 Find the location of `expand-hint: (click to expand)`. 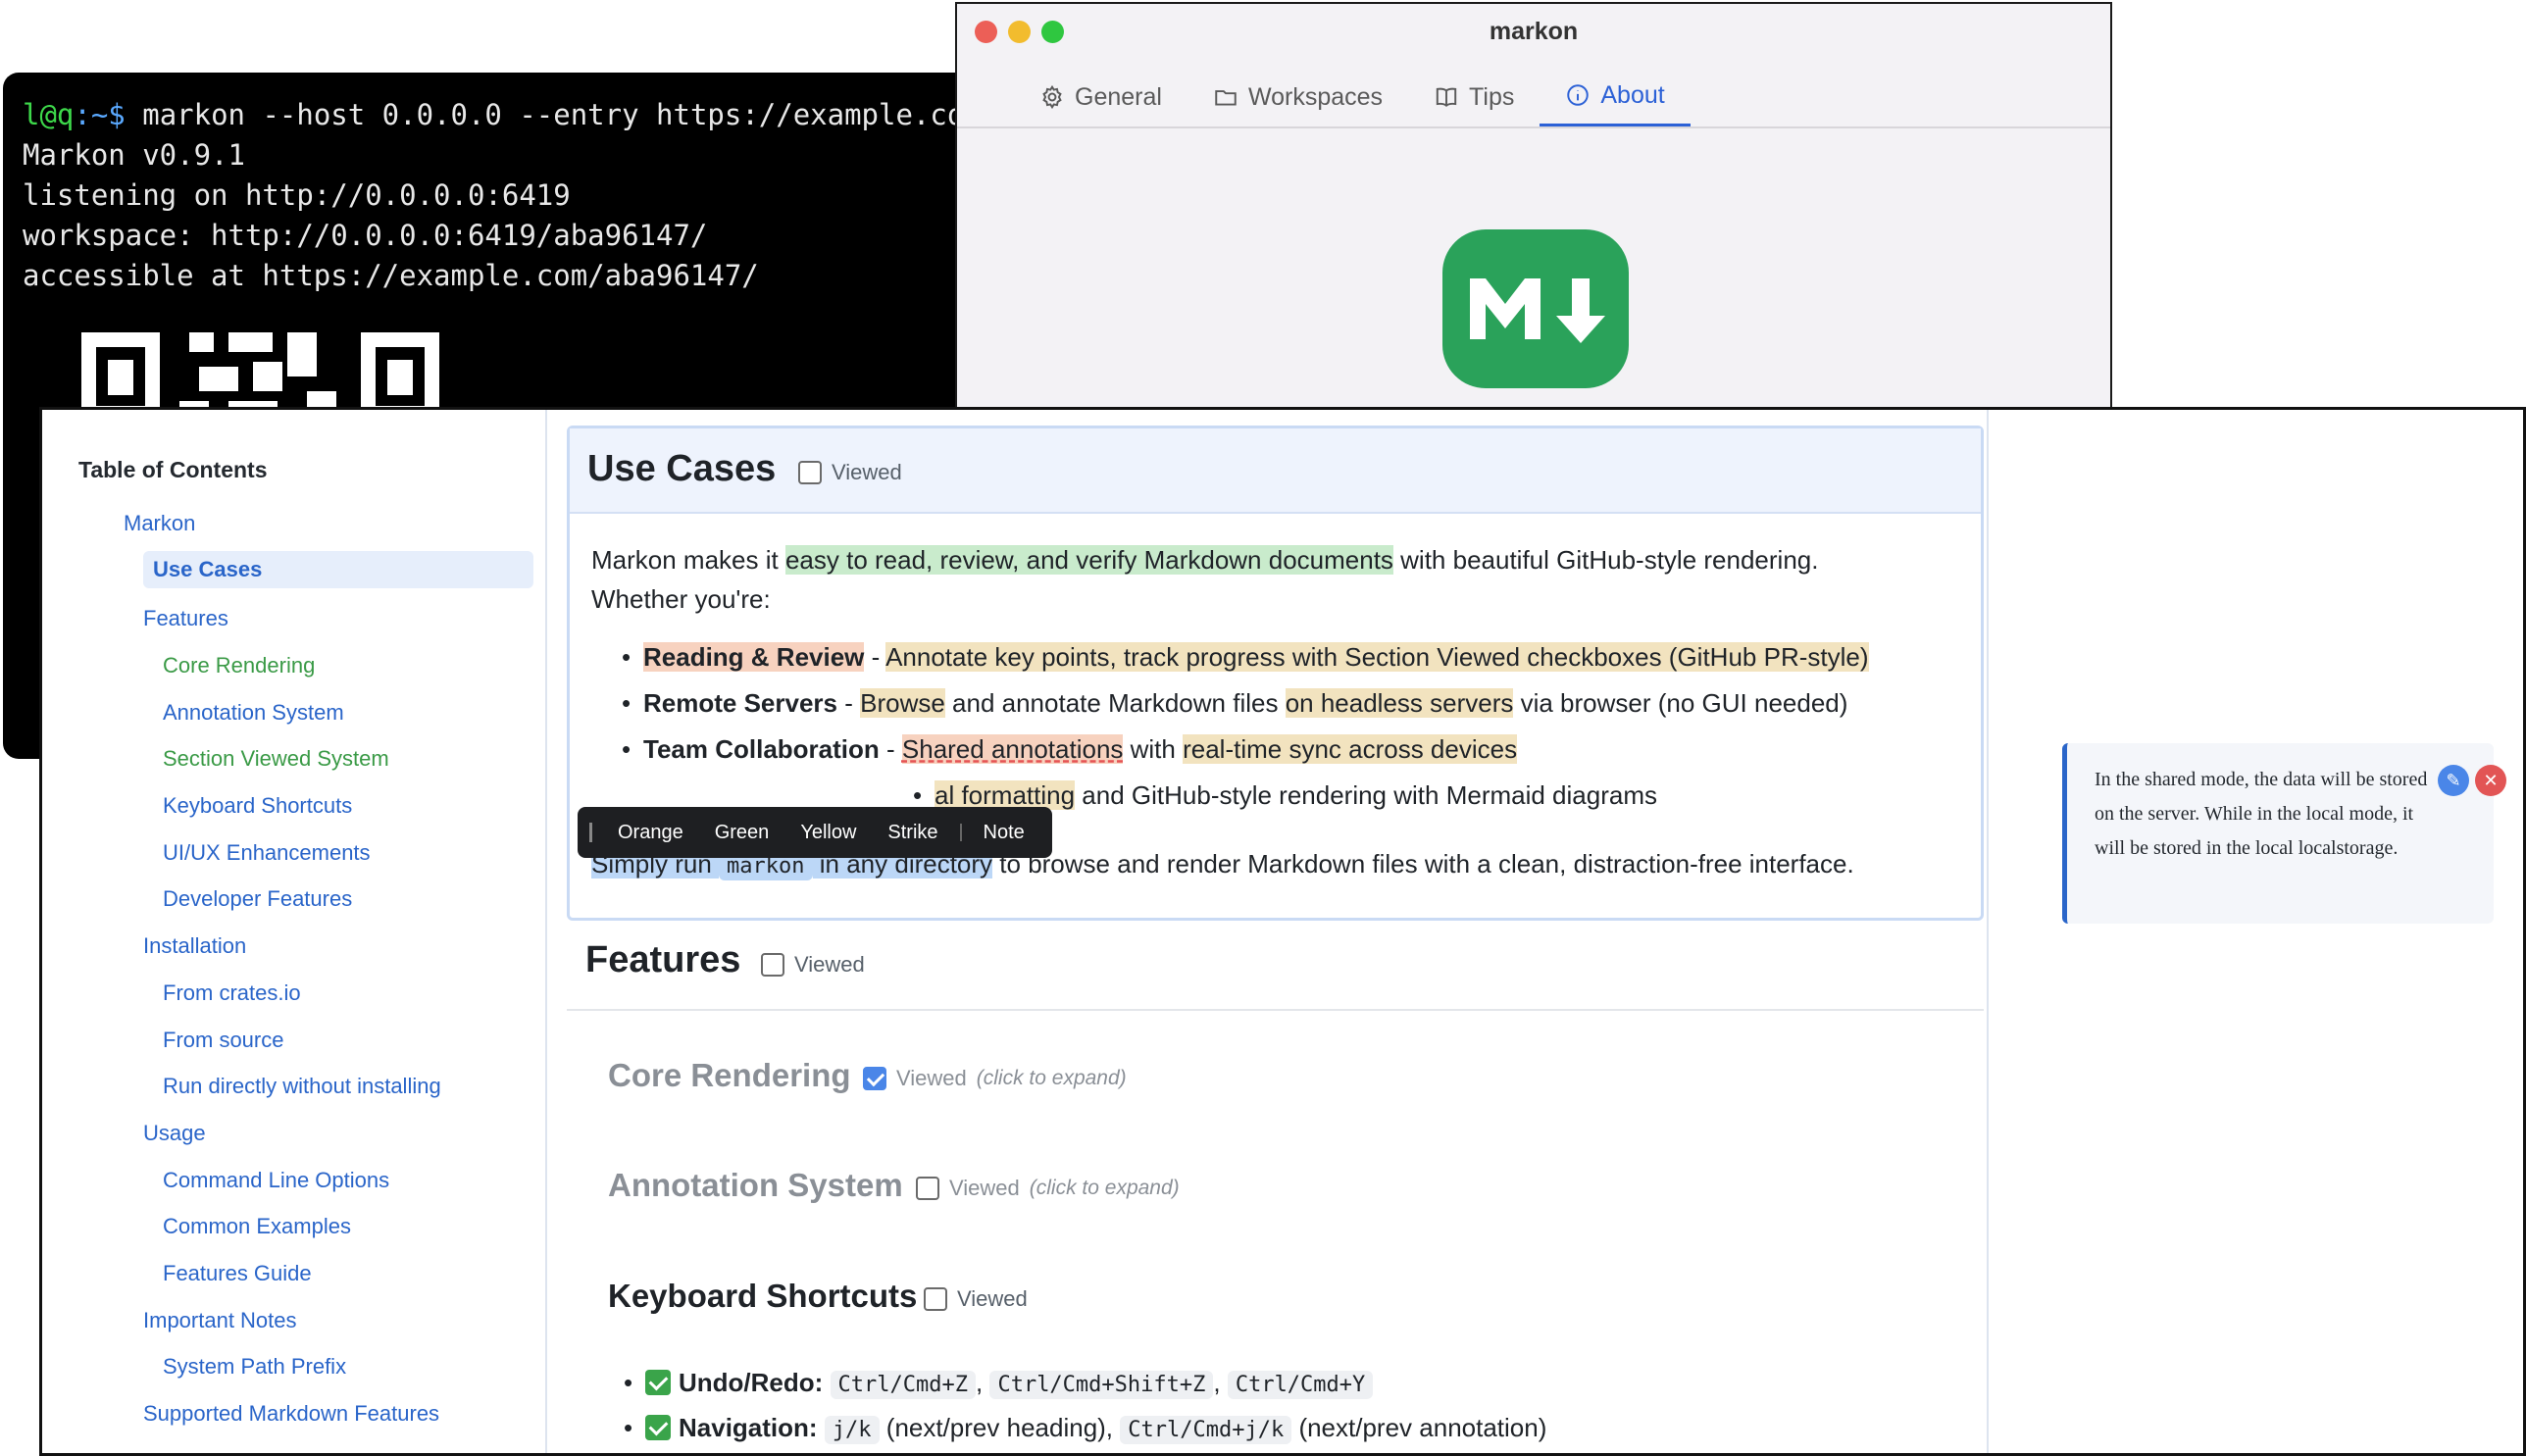

expand-hint: (click to expand) is located at coordinates (1051, 1078).